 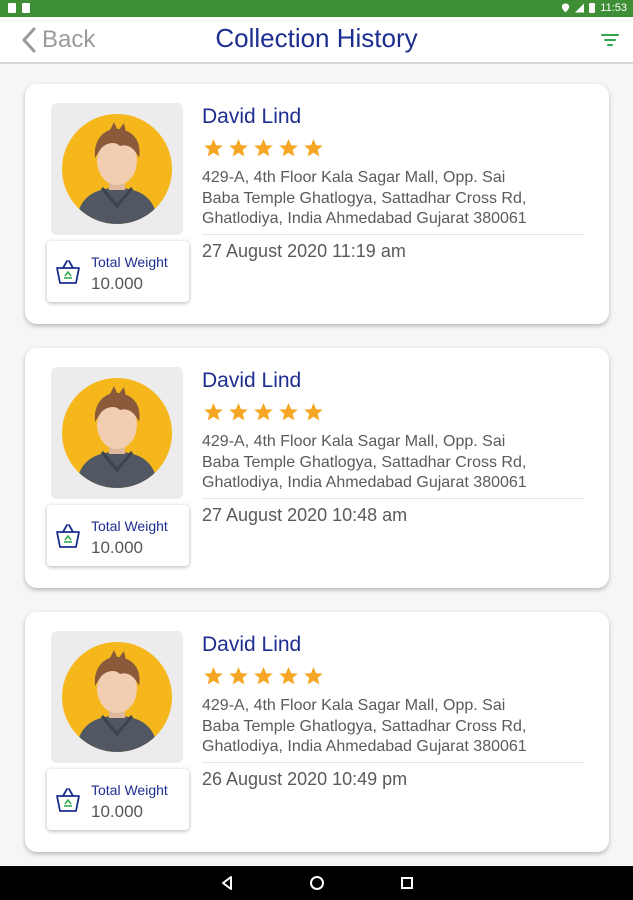 What do you see at coordinates (316, 8) in the screenshot?
I see `status-bar: 11:53` at bounding box center [316, 8].